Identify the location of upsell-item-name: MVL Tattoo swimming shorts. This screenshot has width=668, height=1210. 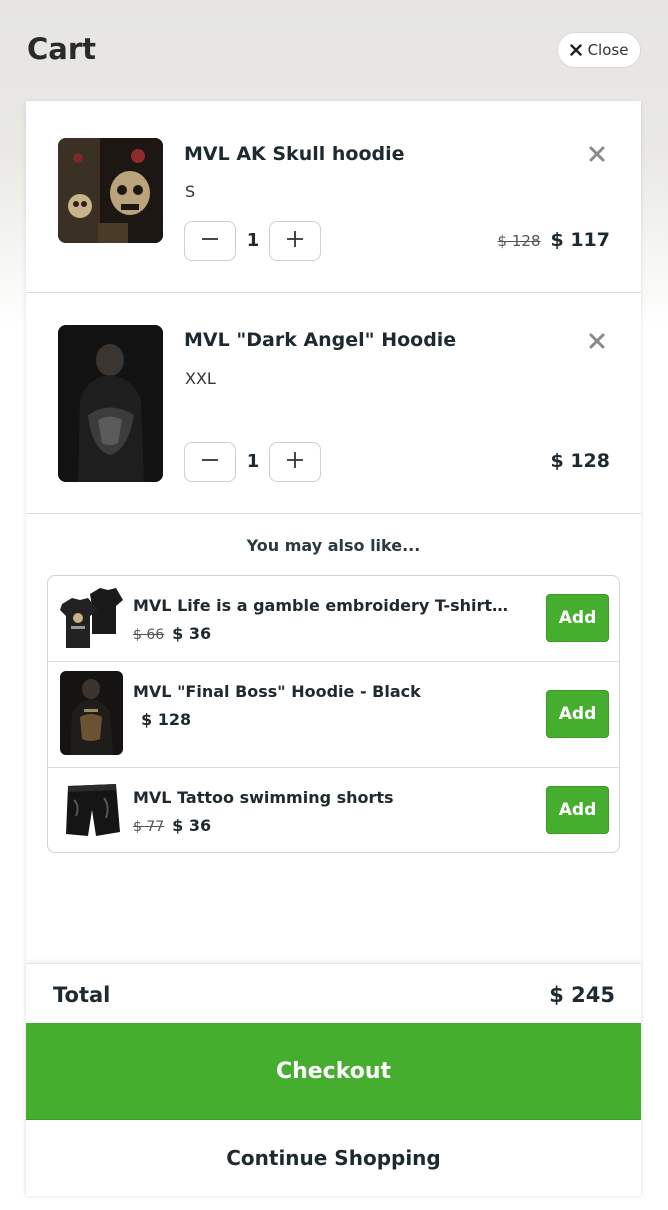
(323, 797).